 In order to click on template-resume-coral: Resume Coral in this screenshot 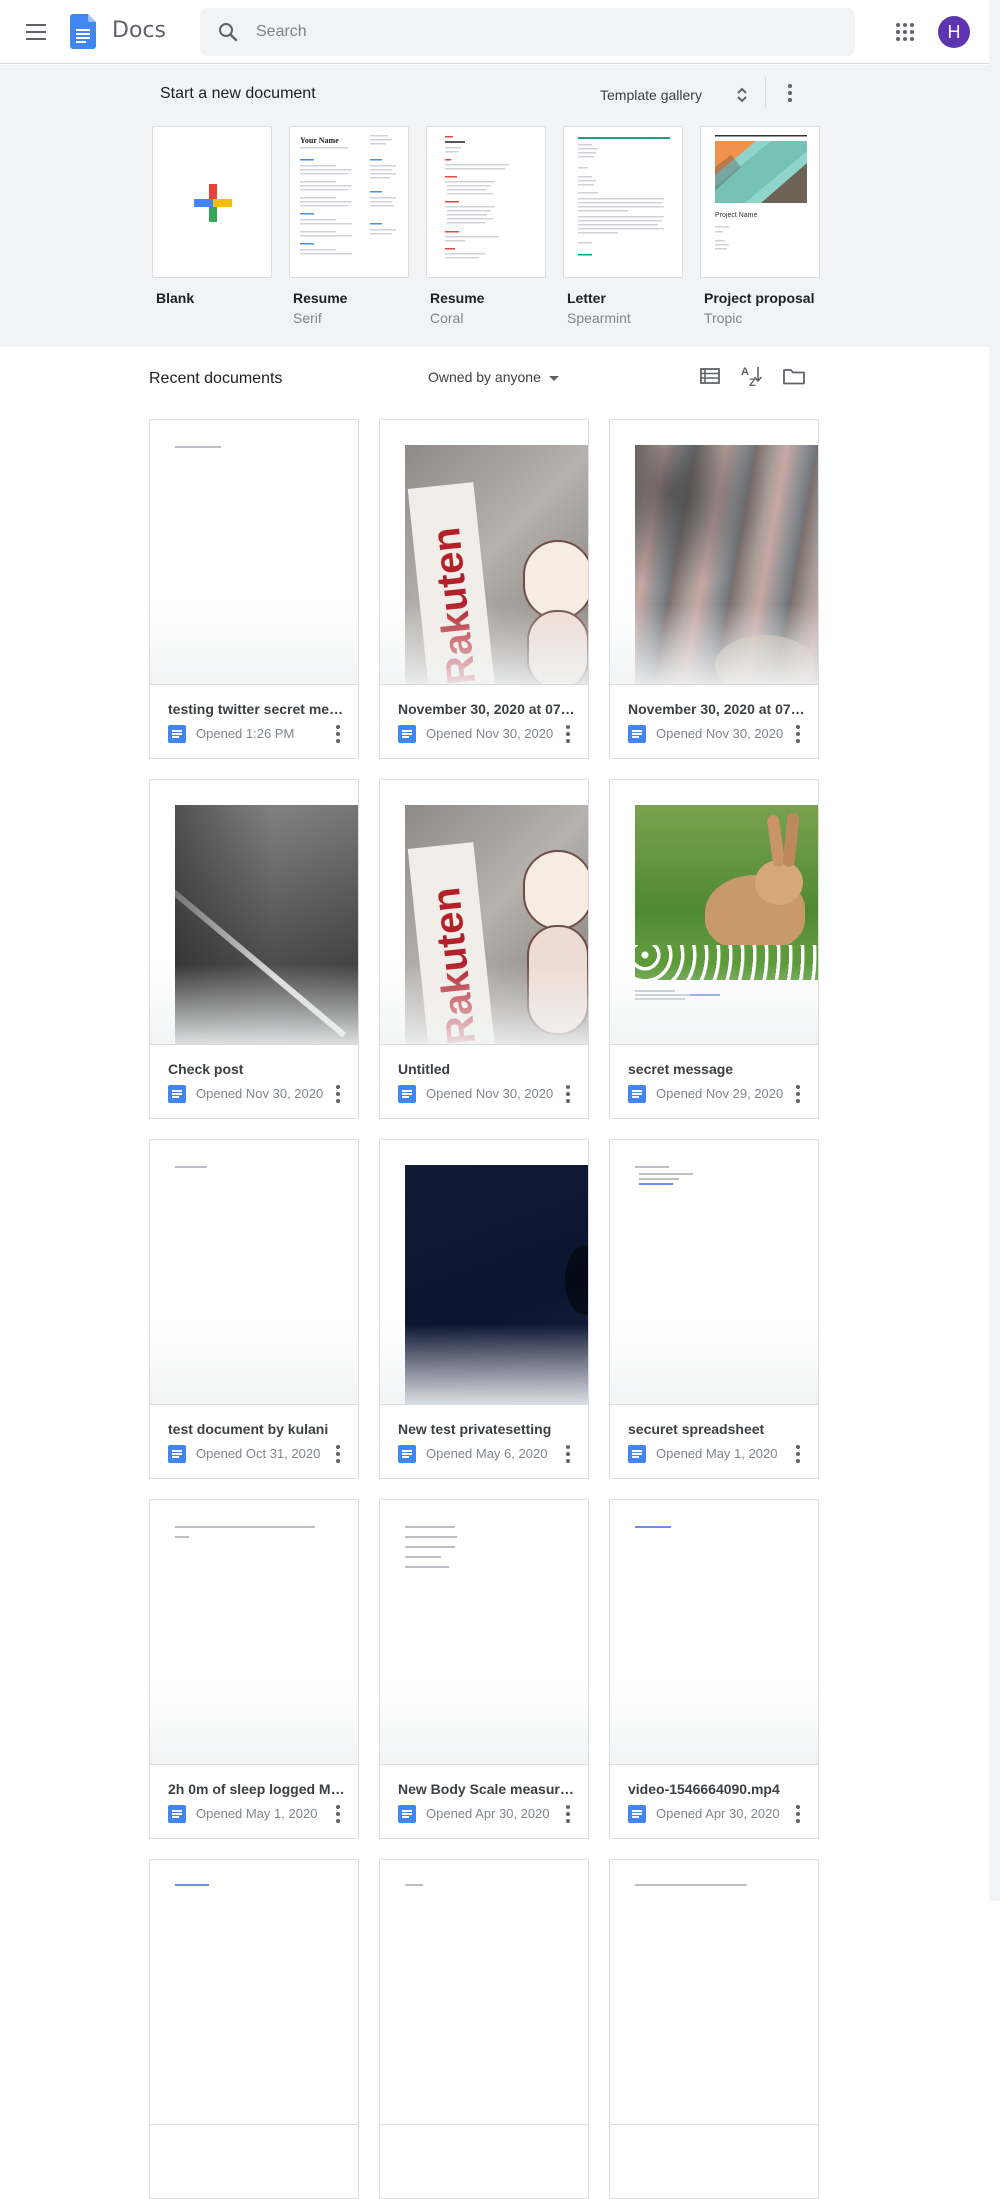, I will do `click(486, 226)`.